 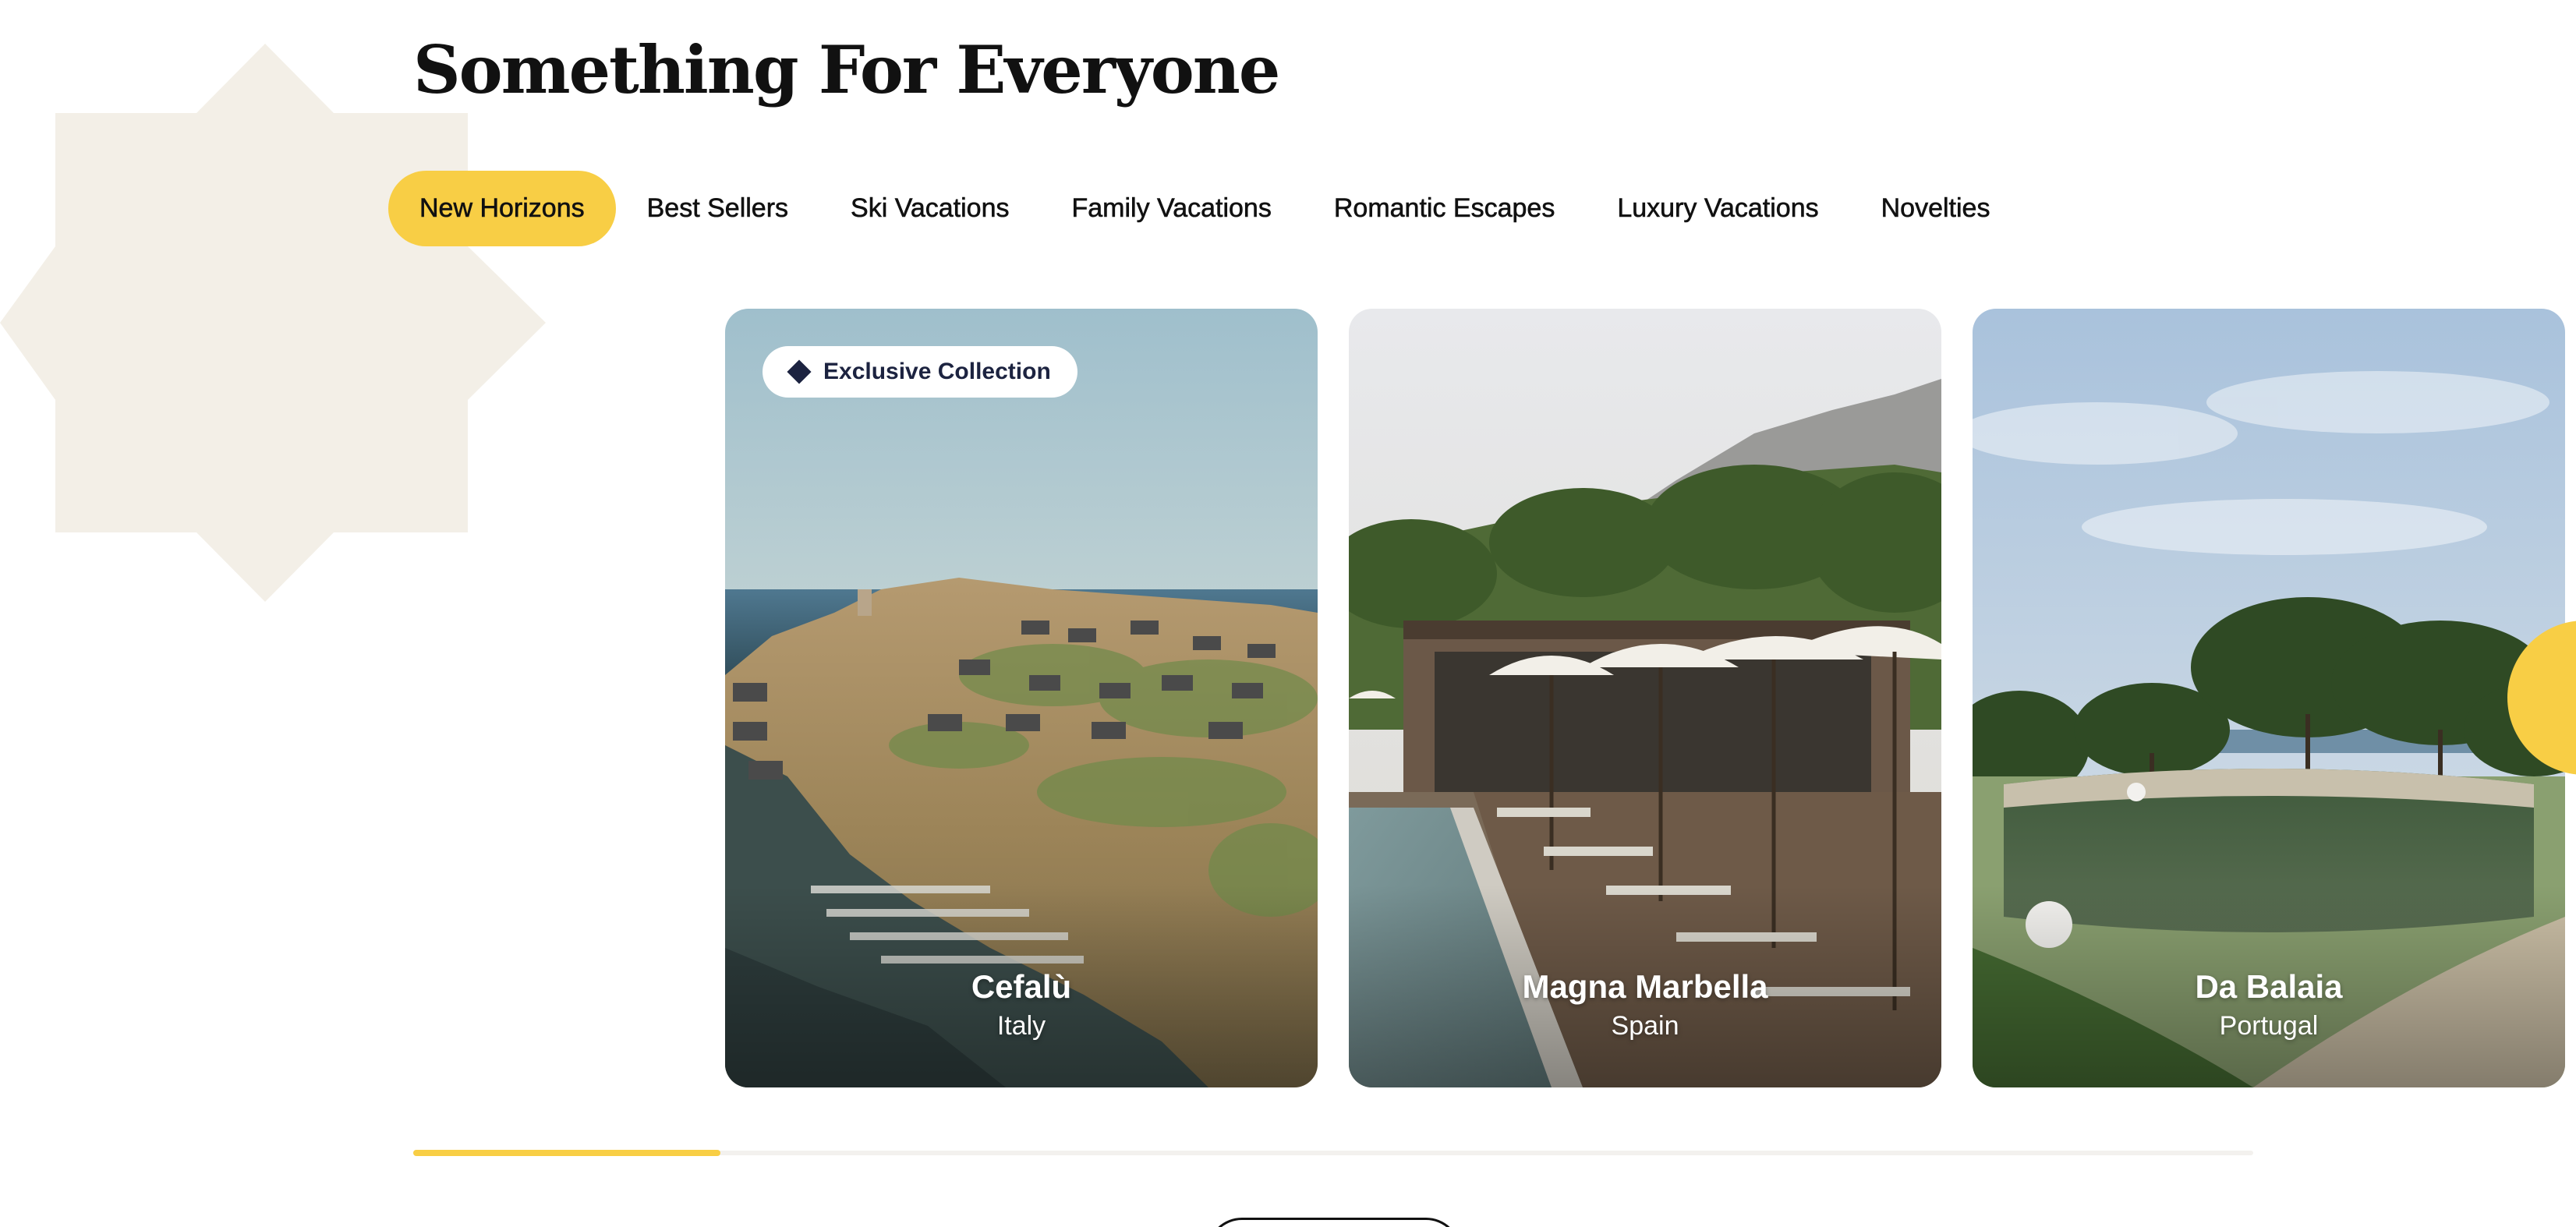 I want to click on view-all-button, so click(x=1334, y=1222).